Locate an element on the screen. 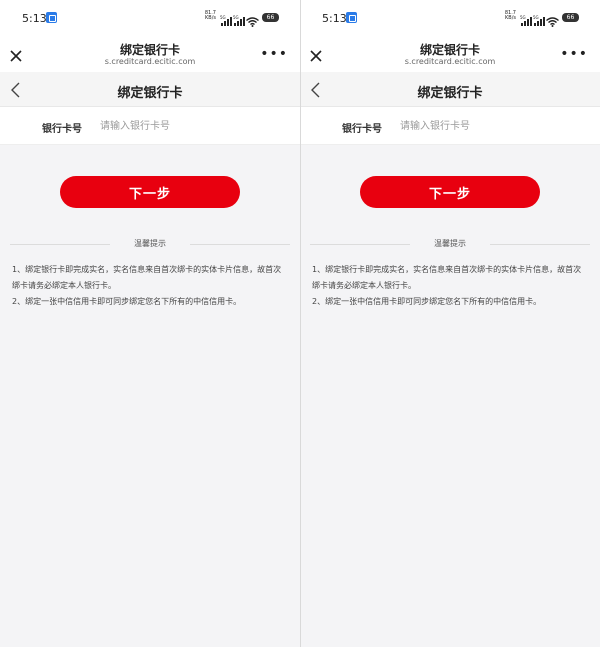  screen-divider is located at coordinates (300, 323).